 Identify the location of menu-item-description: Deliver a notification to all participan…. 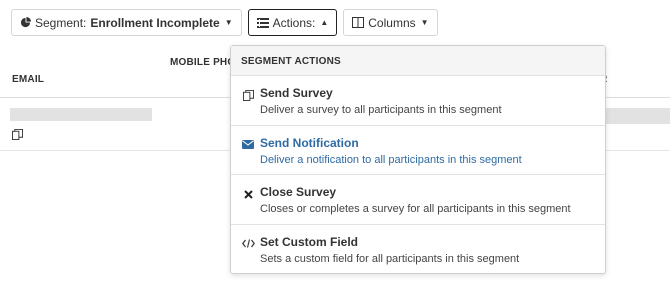
(391, 159).